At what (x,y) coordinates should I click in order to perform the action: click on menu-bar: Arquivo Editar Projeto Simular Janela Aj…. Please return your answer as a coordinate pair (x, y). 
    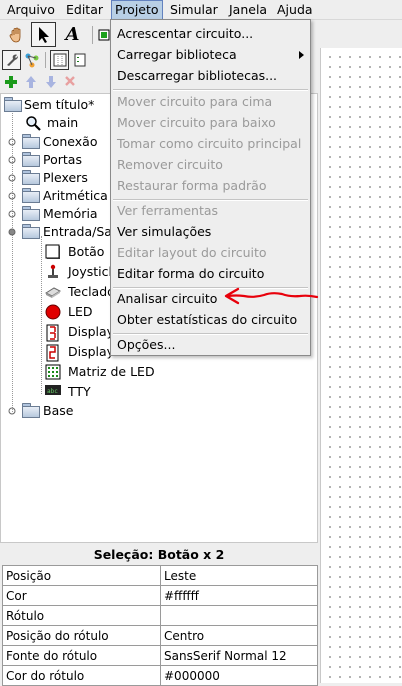
    Looking at the image, I should click on (201, 10).